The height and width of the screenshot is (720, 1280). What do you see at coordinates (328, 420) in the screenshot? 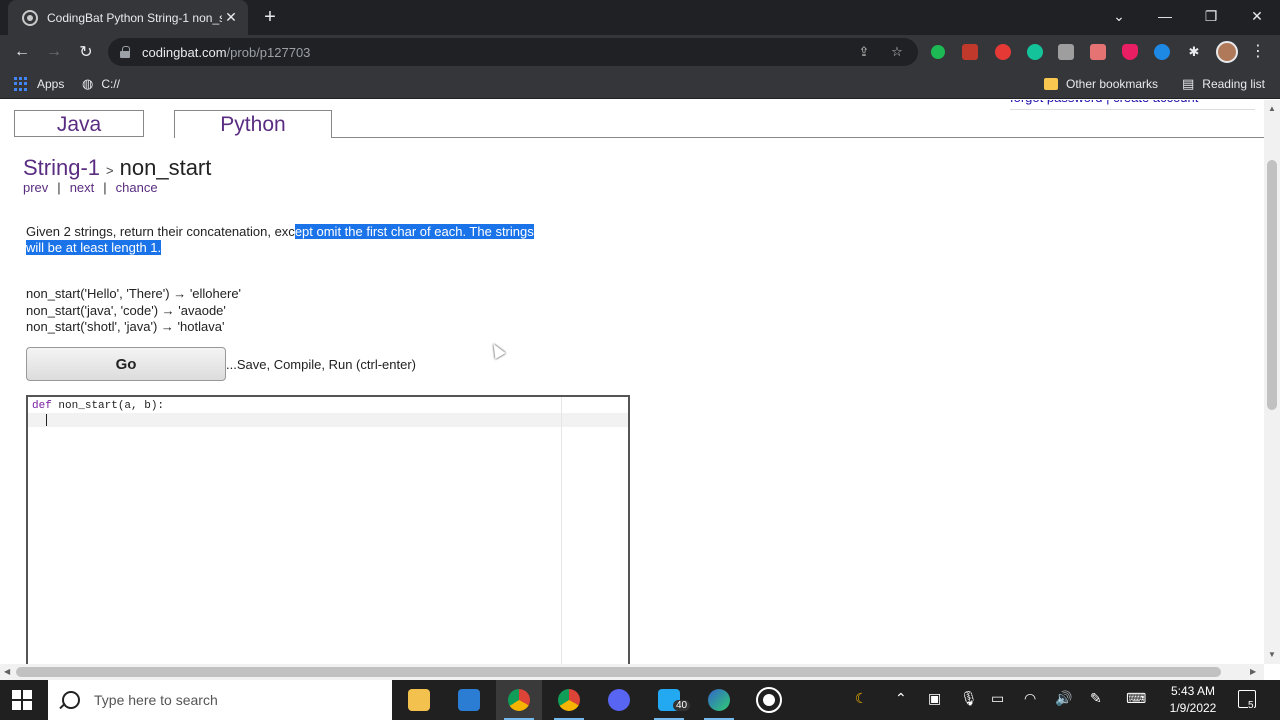
I see `active-code-line` at bounding box center [328, 420].